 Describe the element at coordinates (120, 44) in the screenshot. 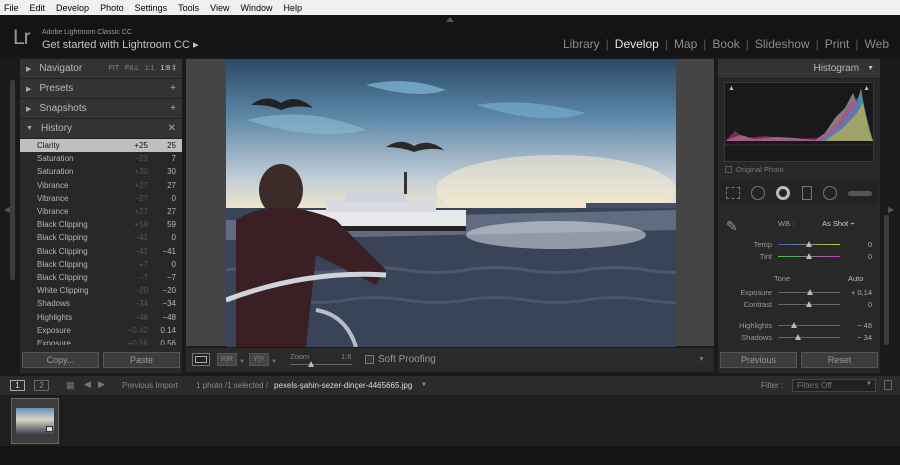

I see `get-started-link: Get started with Lightroom CC ▸` at that location.